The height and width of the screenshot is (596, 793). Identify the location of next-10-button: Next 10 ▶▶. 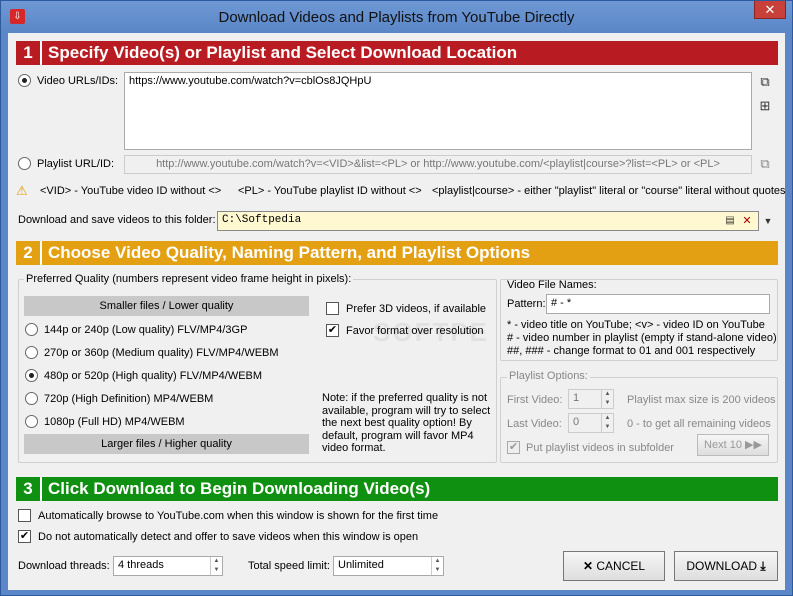
(733, 445).